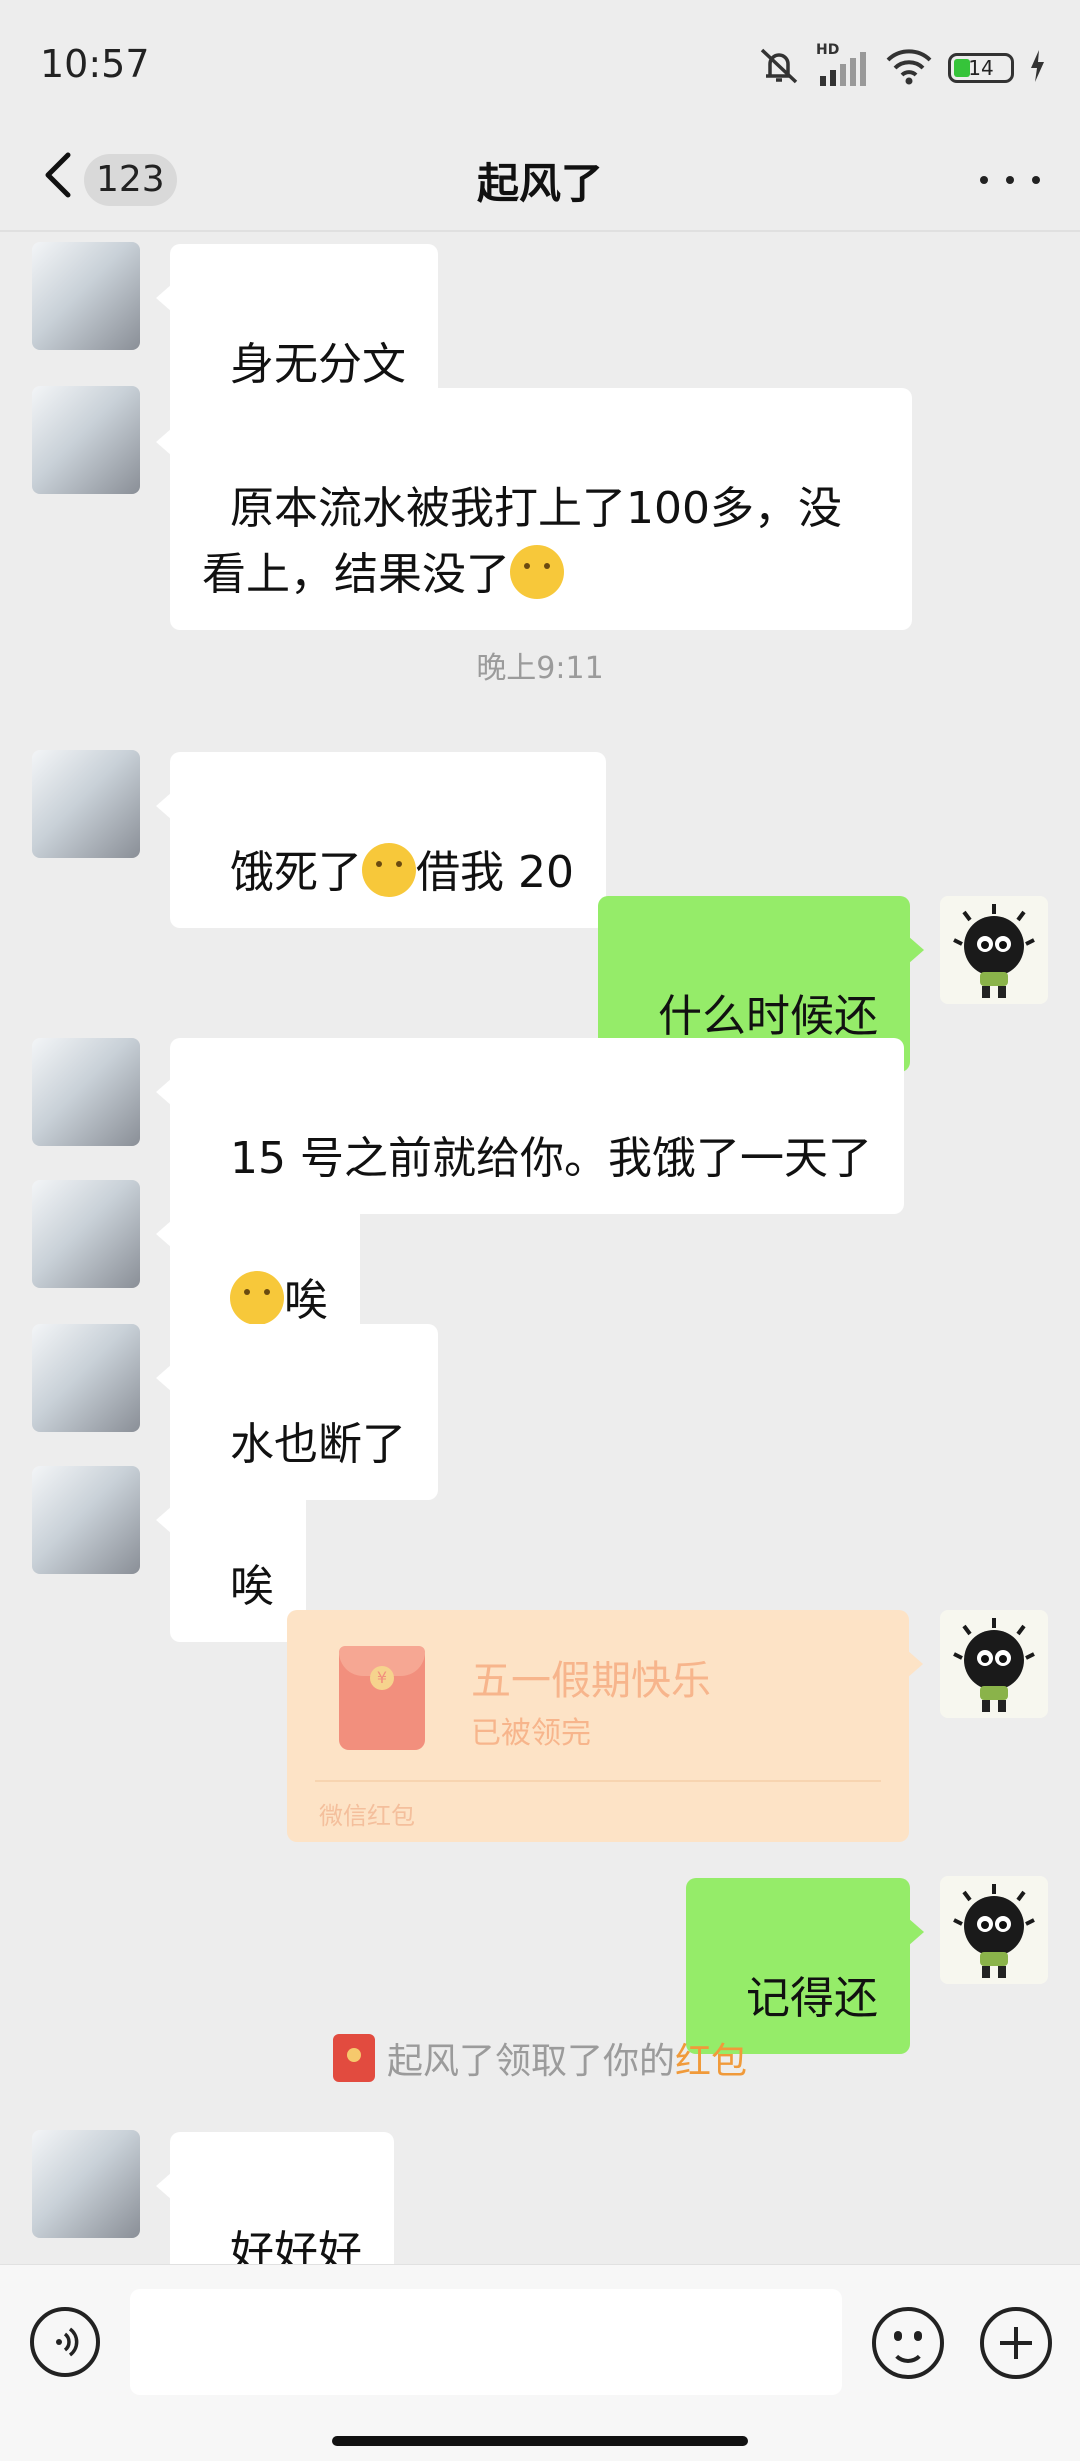  I want to click on status-bar: 10:57 HD 14, so click(540, 65).